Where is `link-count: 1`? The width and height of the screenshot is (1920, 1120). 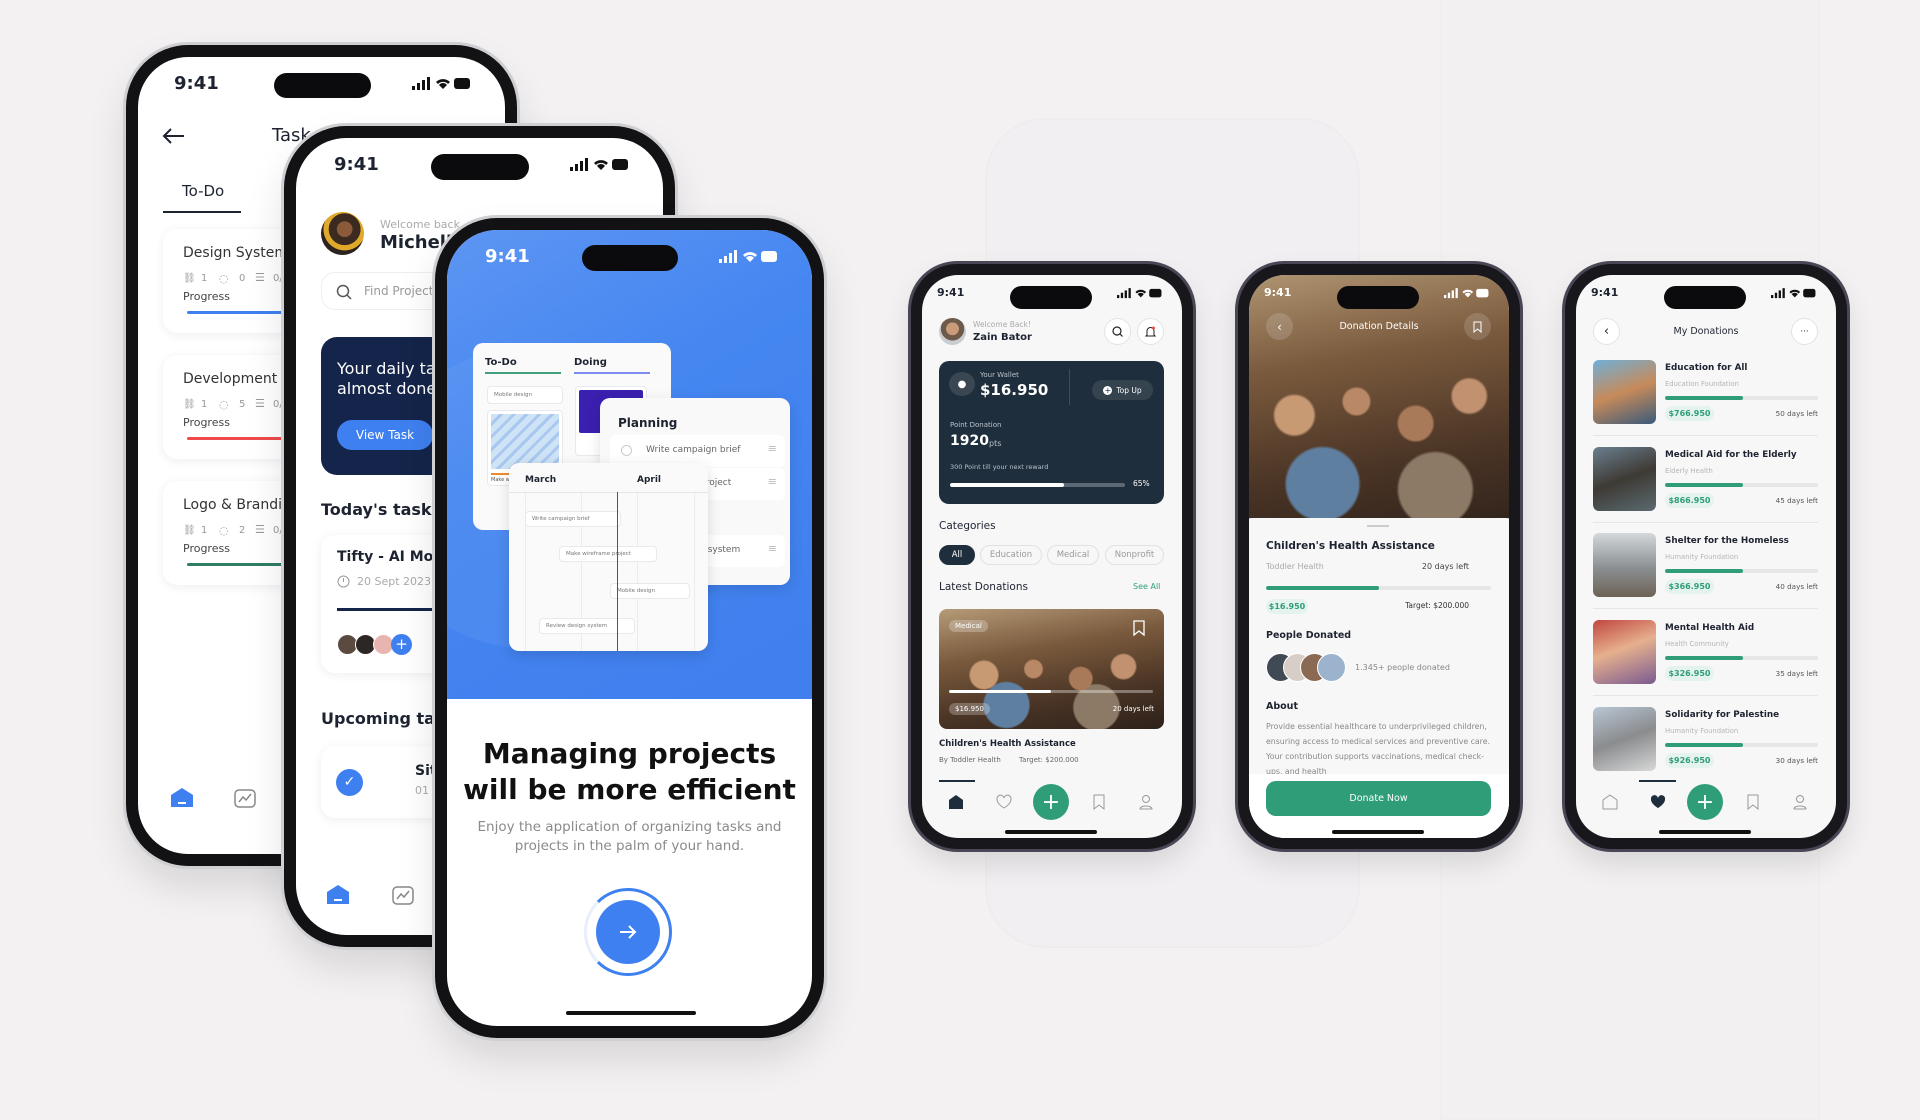
link-count: 1 is located at coordinates (204, 404).